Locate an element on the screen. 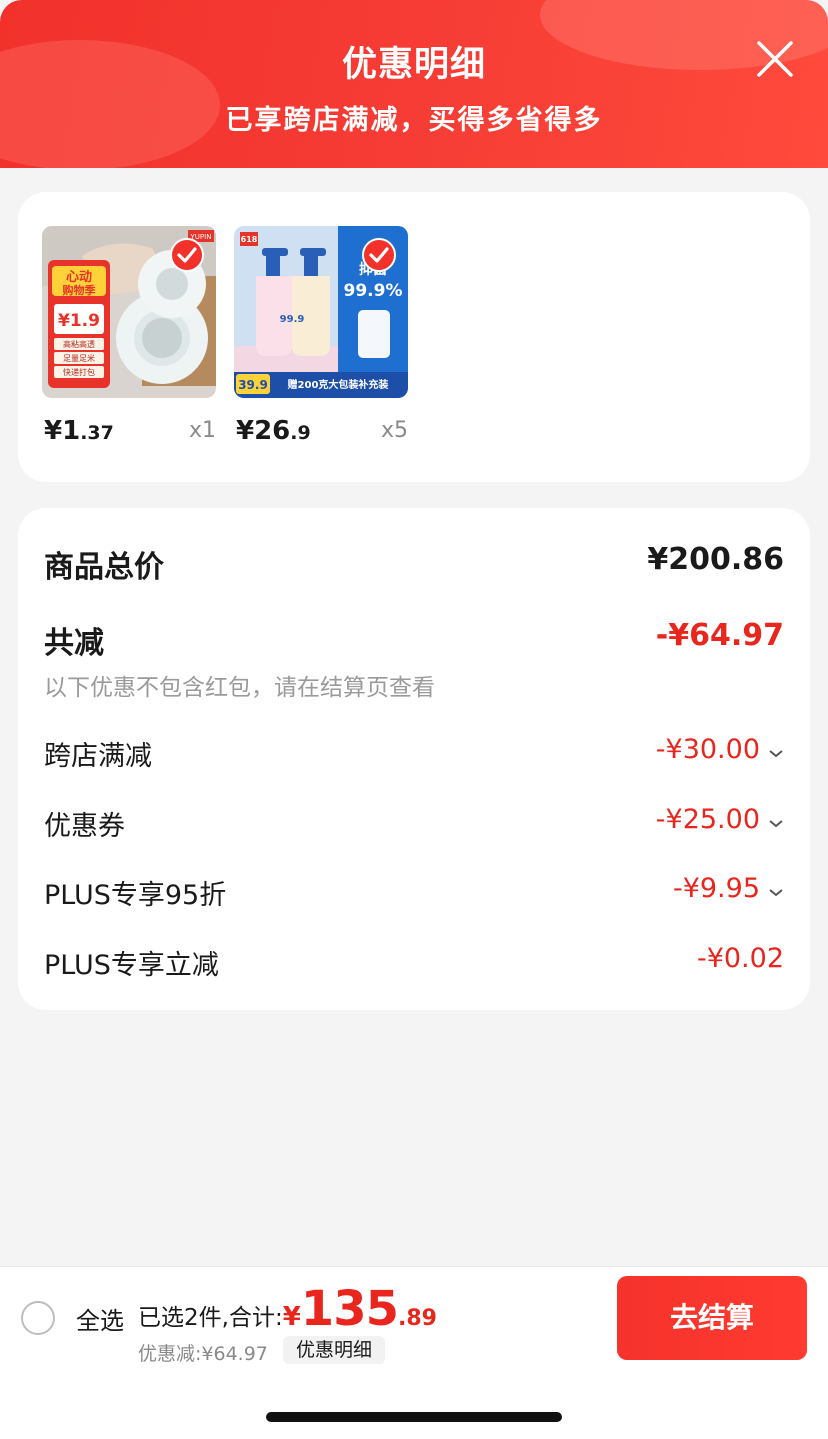  discount-item-value-wrap: -¥30.00 is located at coordinates (720, 749).